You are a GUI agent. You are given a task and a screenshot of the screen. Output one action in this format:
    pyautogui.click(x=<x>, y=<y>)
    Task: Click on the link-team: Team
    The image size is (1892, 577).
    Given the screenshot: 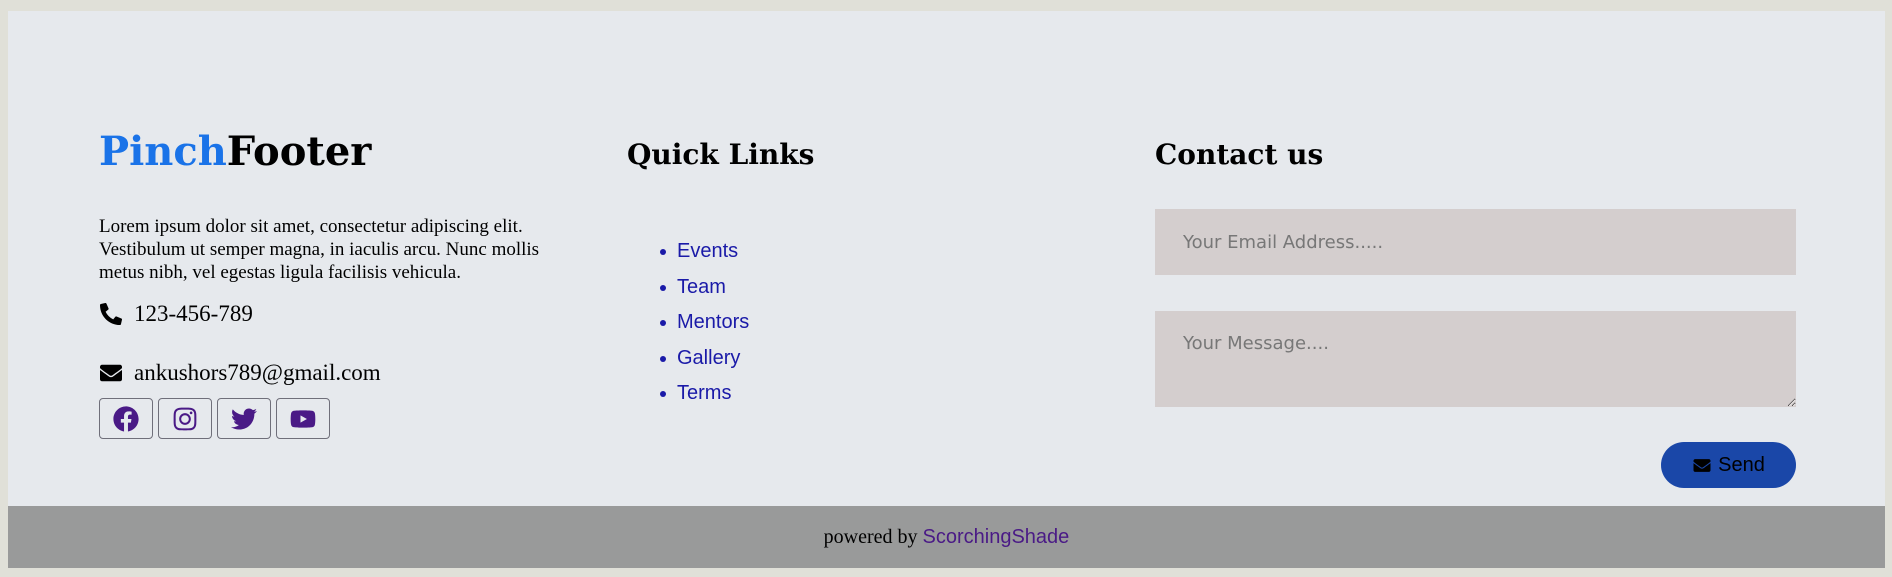 What is the action you would take?
    pyautogui.click(x=701, y=287)
    